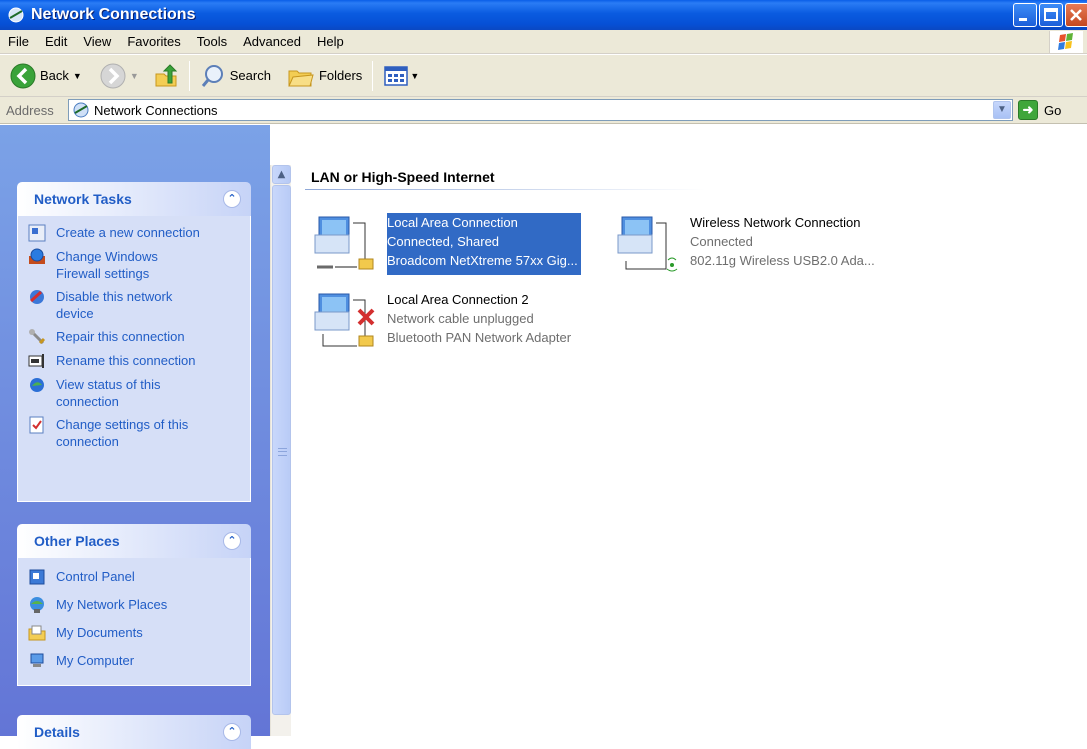 Image resolution: width=1087 pixels, height=749 pixels. Describe the element at coordinates (56, 42) in the screenshot. I see `menu-edit: Edit` at that location.